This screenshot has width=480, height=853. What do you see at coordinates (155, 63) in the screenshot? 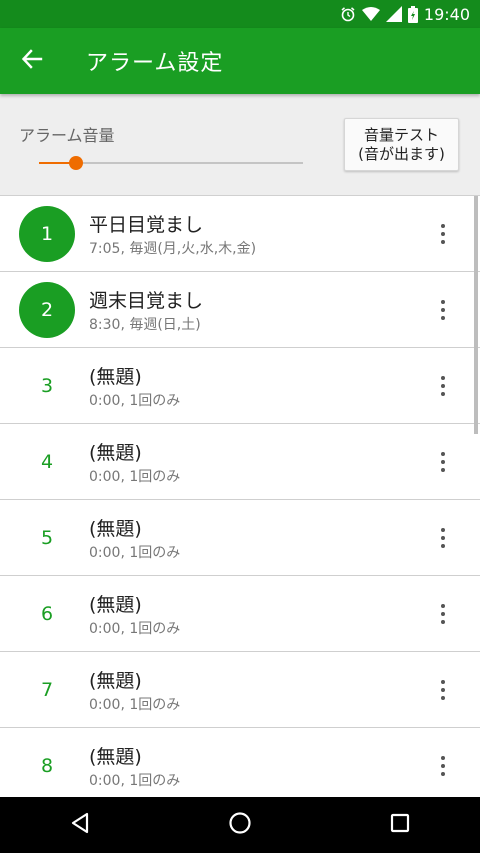
I see `page-title: アラーム設定` at bounding box center [155, 63].